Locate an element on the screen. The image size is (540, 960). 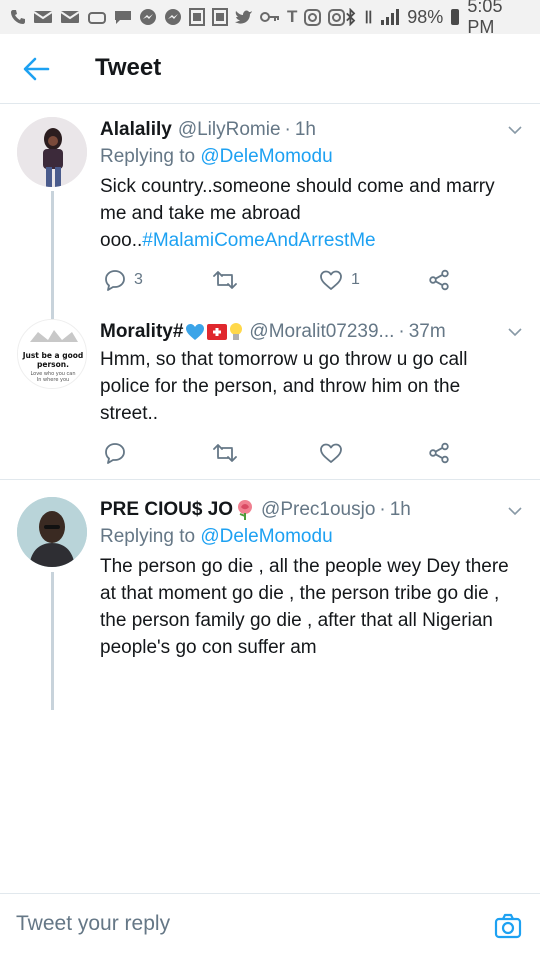
key-icon is located at coordinates (269, 17).